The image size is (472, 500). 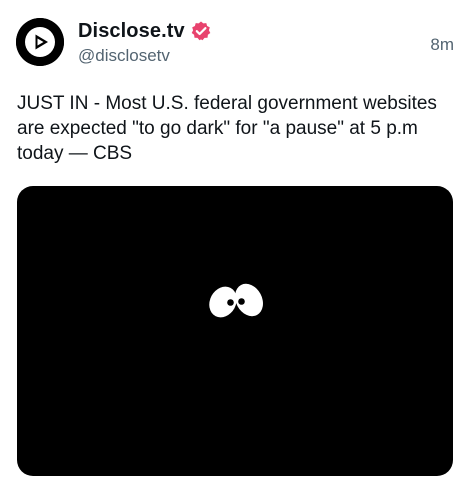 What do you see at coordinates (237, 300) in the screenshot?
I see `peeking-eyes-icon` at bounding box center [237, 300].